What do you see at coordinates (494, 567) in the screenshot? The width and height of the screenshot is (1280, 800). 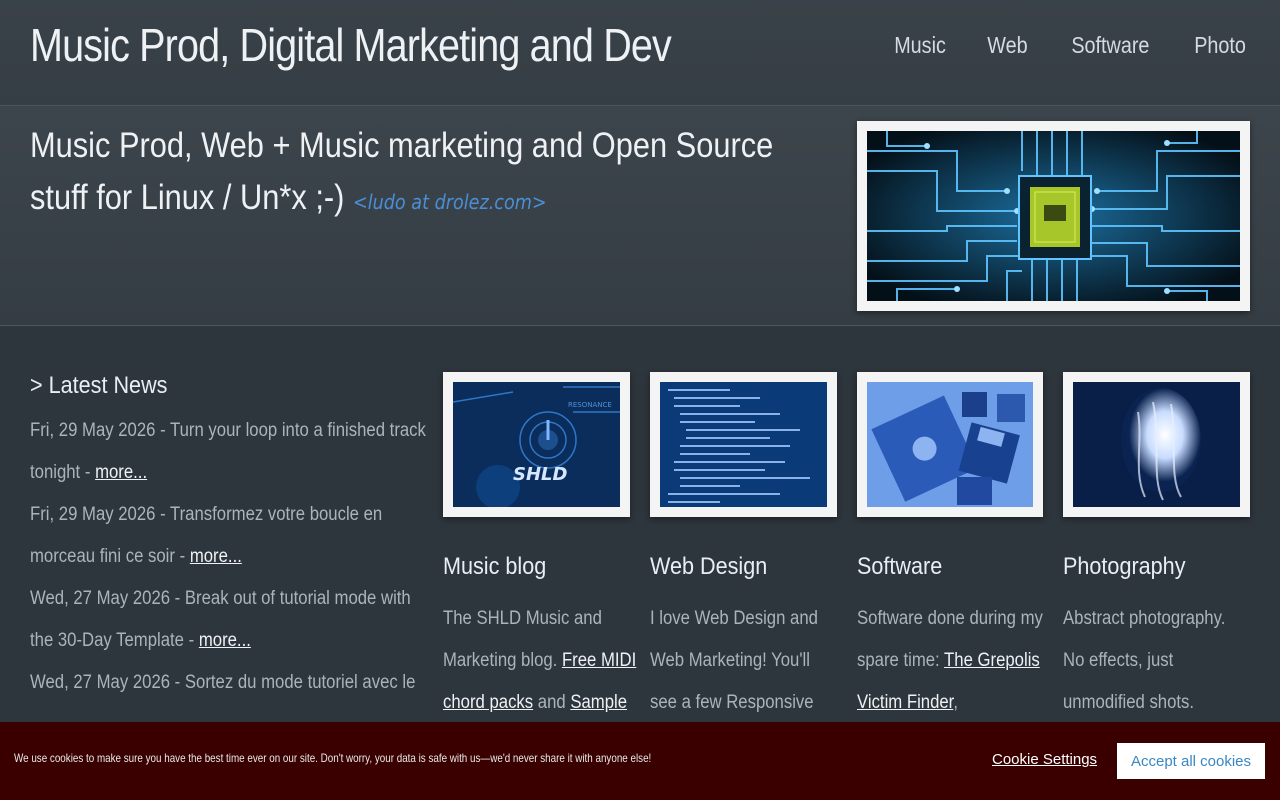 I see `music-blog-title: Music blog` at bounding box center [494, 567].